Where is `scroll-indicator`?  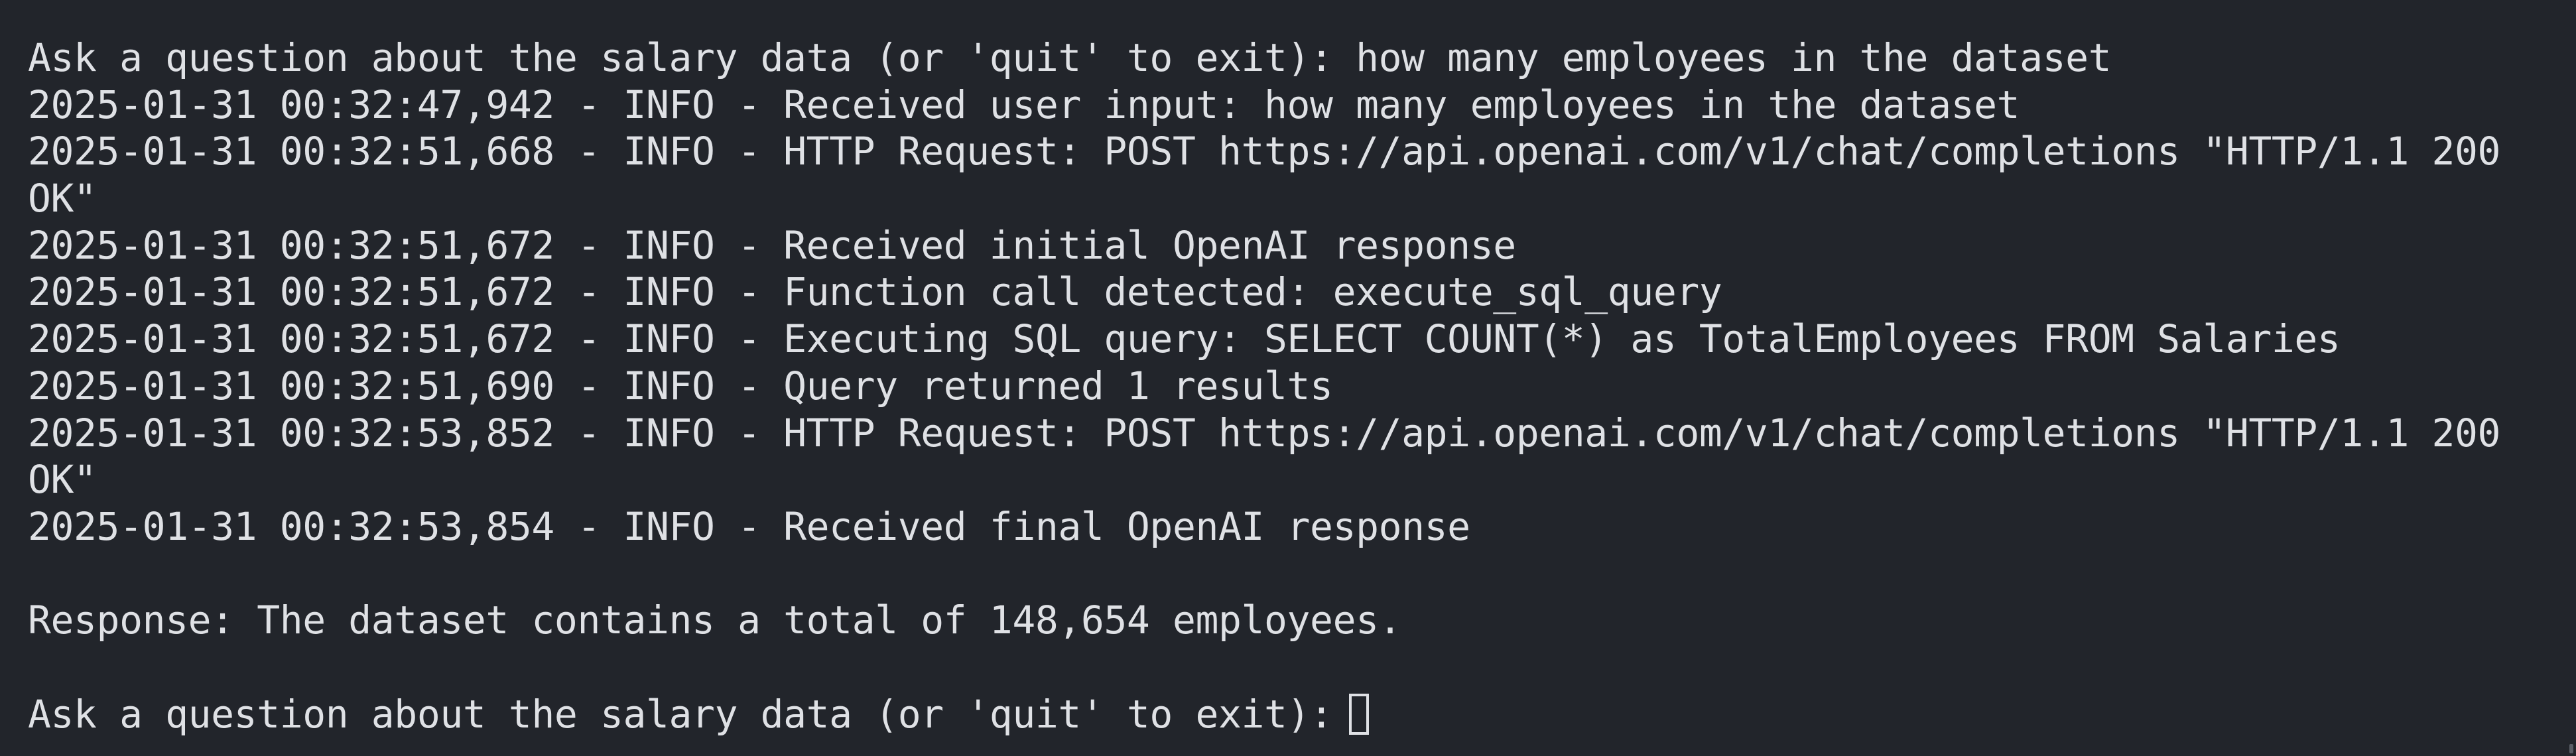
scroll-indicator is located at coordinates (2571, 748).